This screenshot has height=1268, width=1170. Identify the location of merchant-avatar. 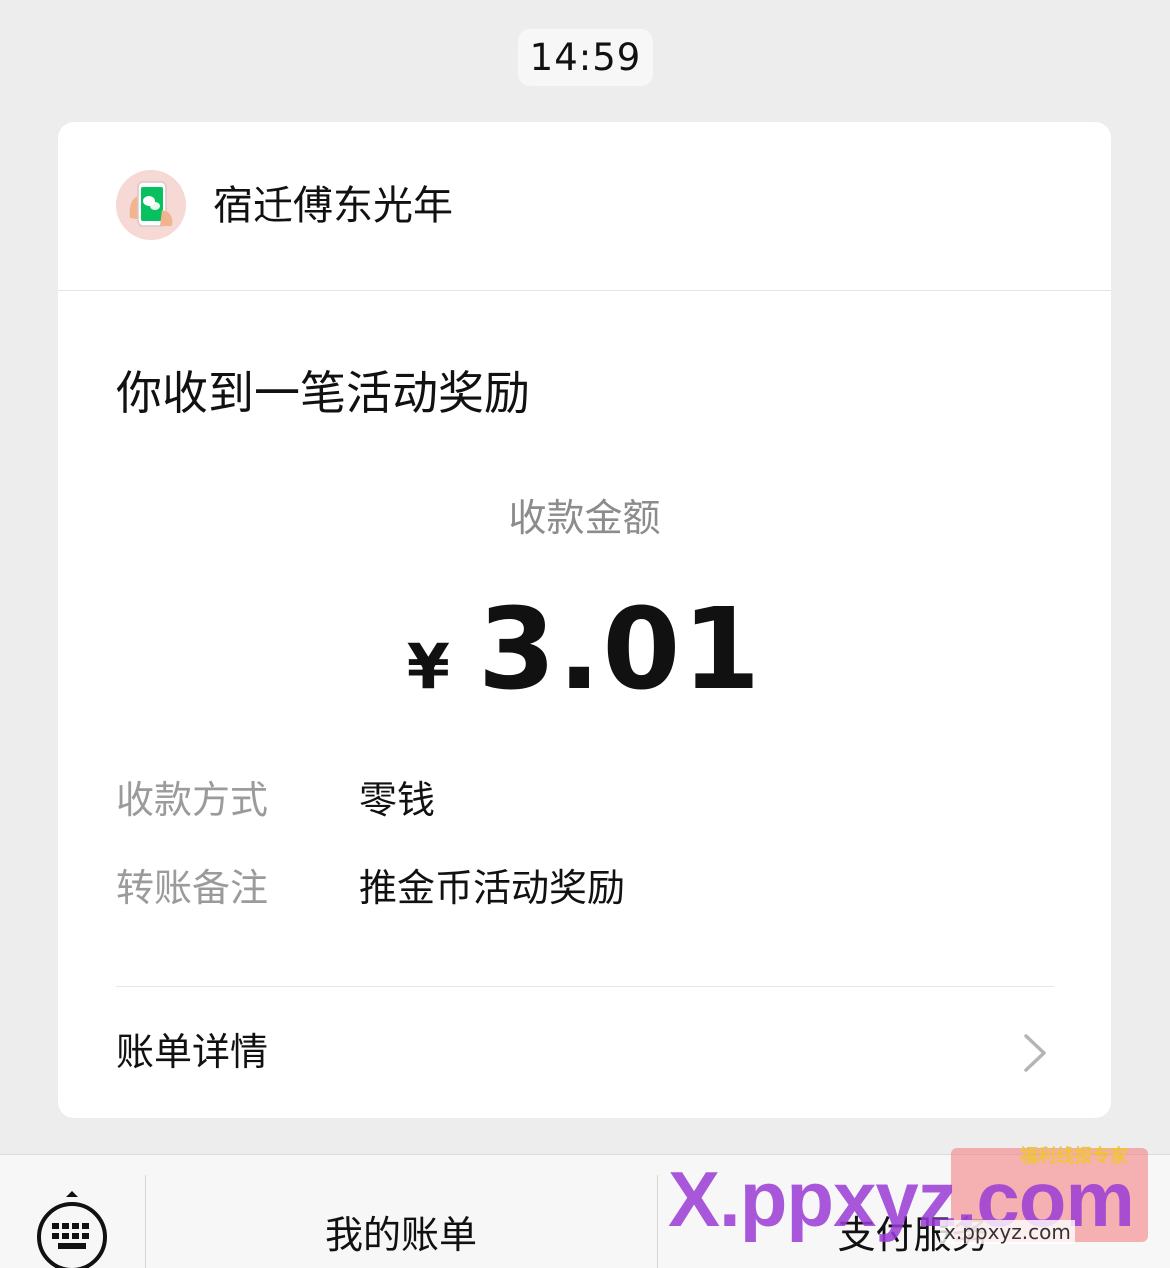
(151, 205).